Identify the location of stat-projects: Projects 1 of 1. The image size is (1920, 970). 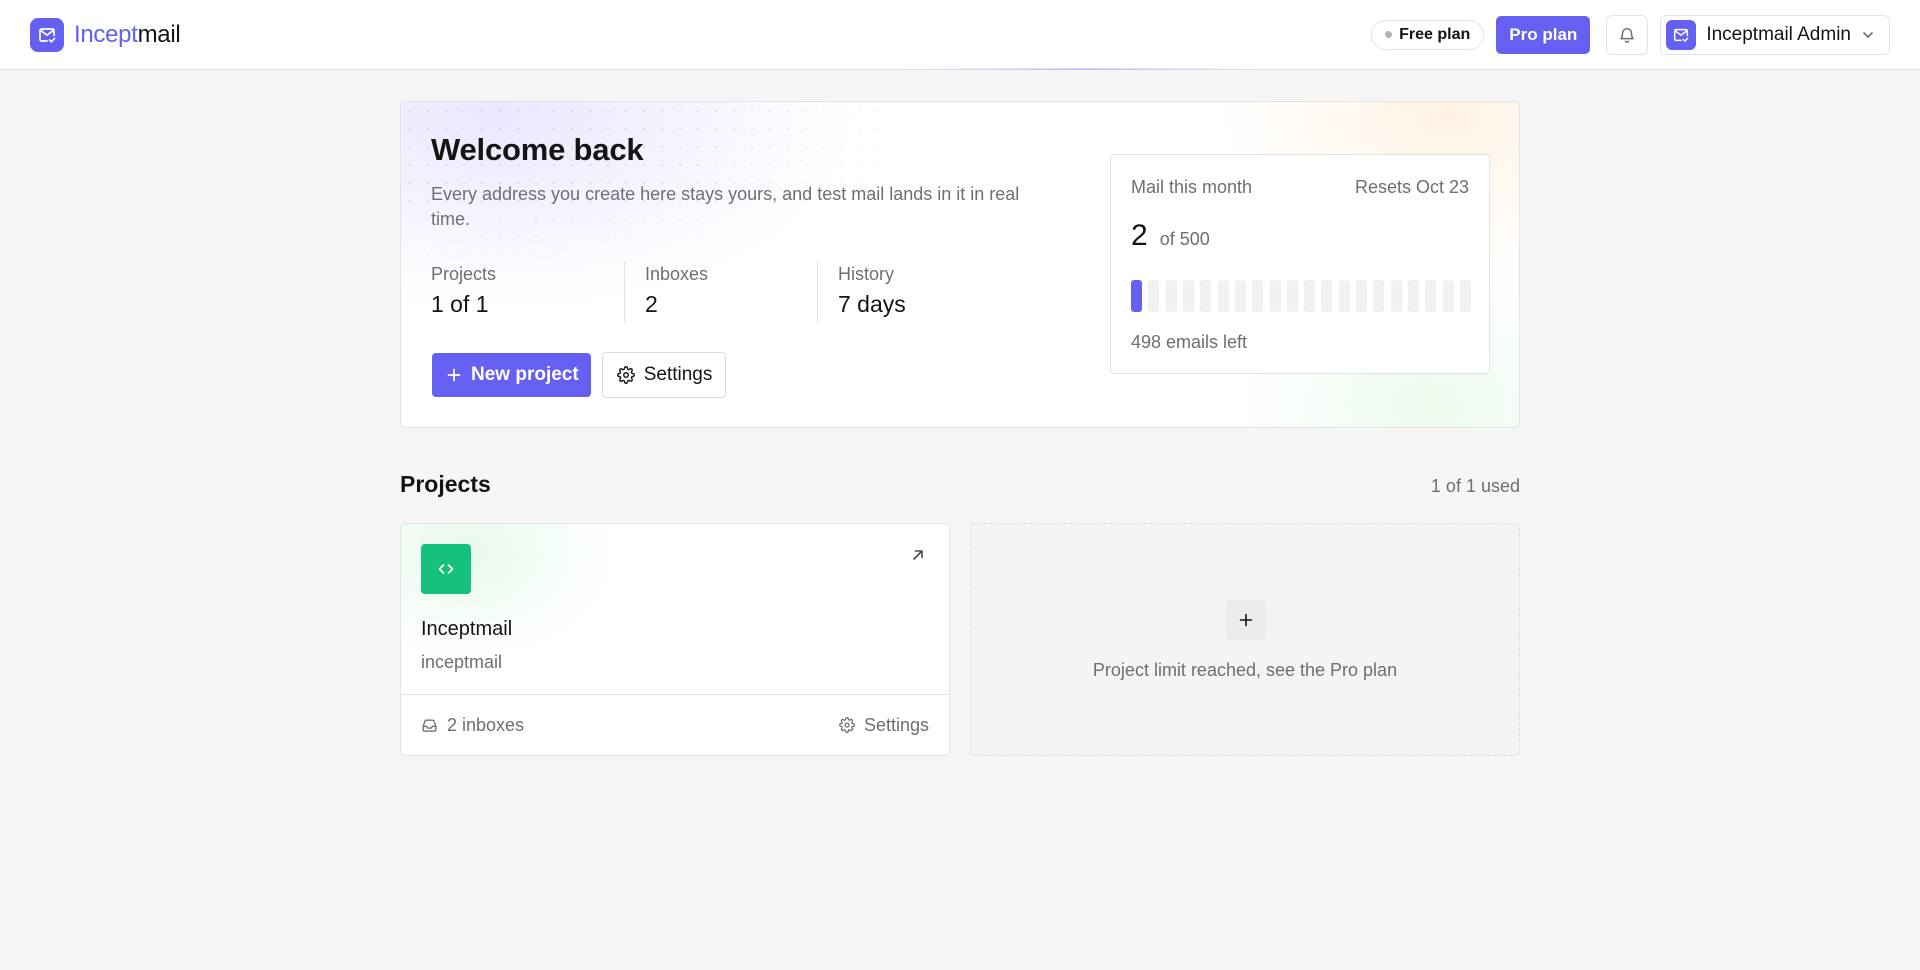
(527, 292).